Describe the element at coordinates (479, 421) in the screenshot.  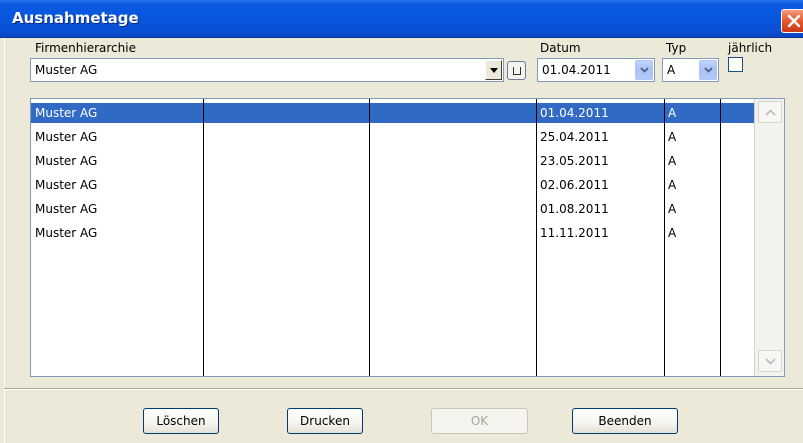
I see `ok-button: OK` at that location.